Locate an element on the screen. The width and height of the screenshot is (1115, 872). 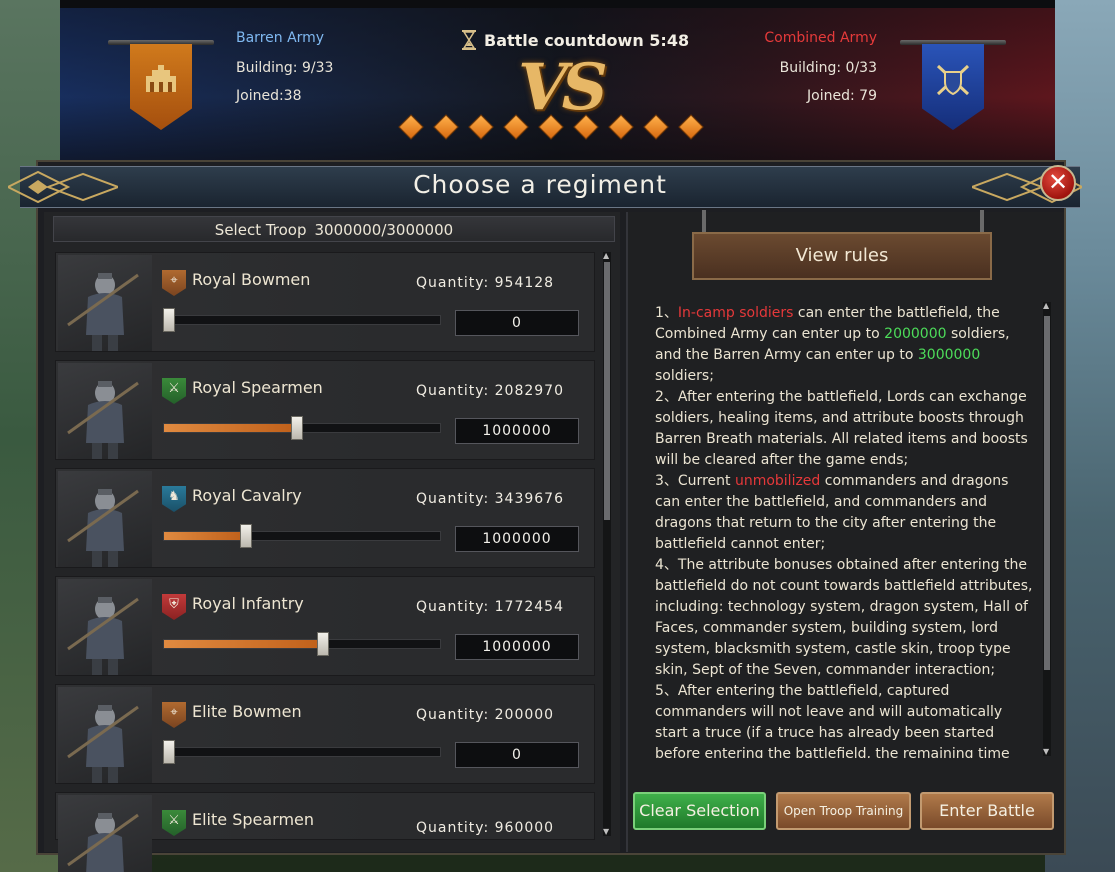
troop-name: Elite Bowmen is located at coordinates (247, 711).